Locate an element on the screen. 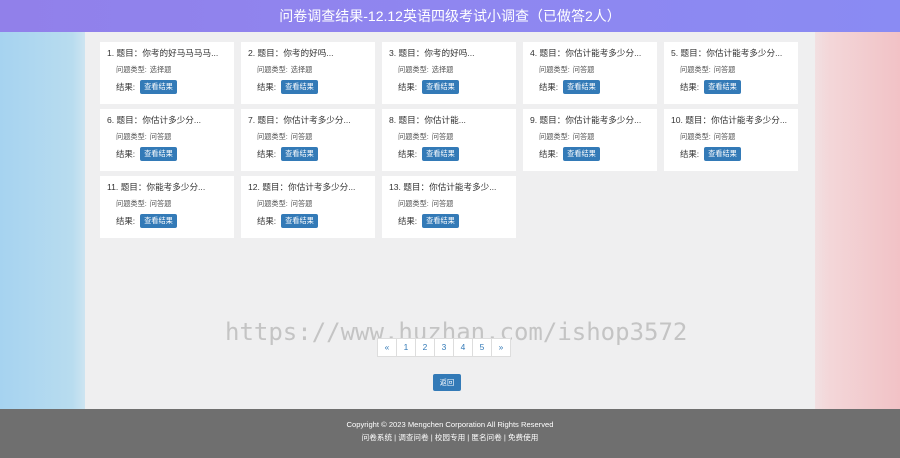  question-card: 1. 题目：你考的好马马马马... 问题类型: 选择题结果: 查看结果 is located at coordinates (167, 73).